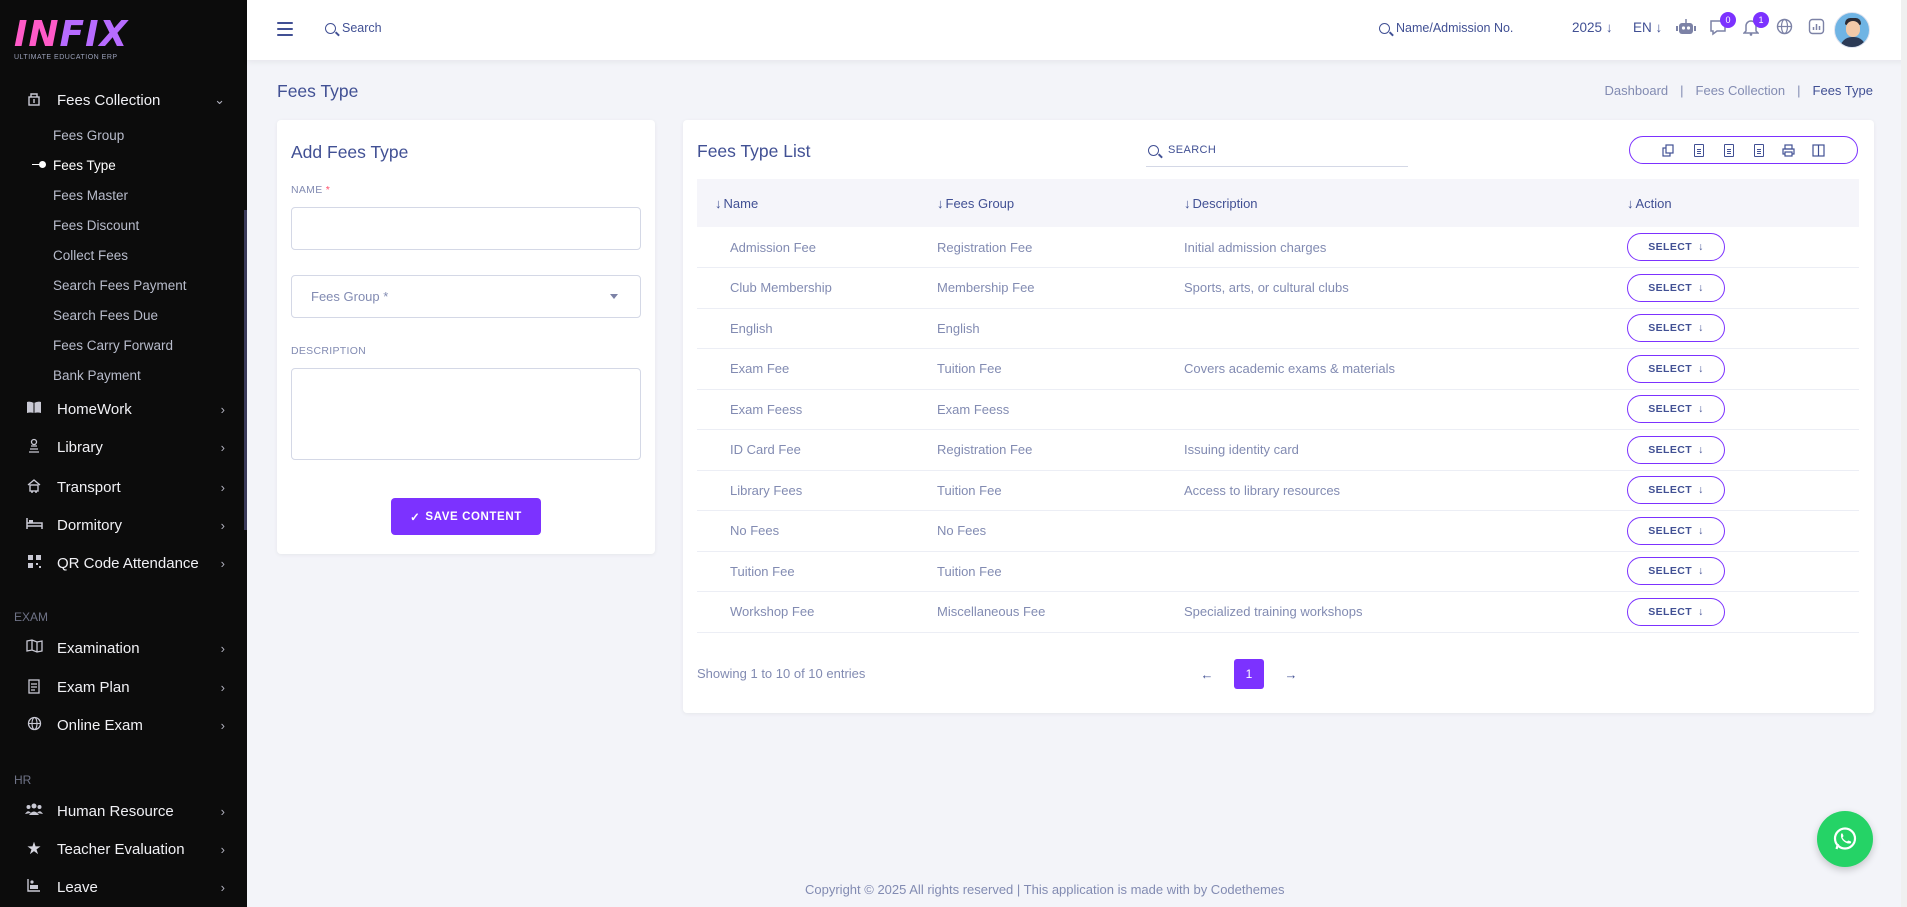 This screenshot has height=907, width=1907. Describe the element at coordinates (817, 203) in the screenshot. I see `column-header-name: ↓ Name` at that location.